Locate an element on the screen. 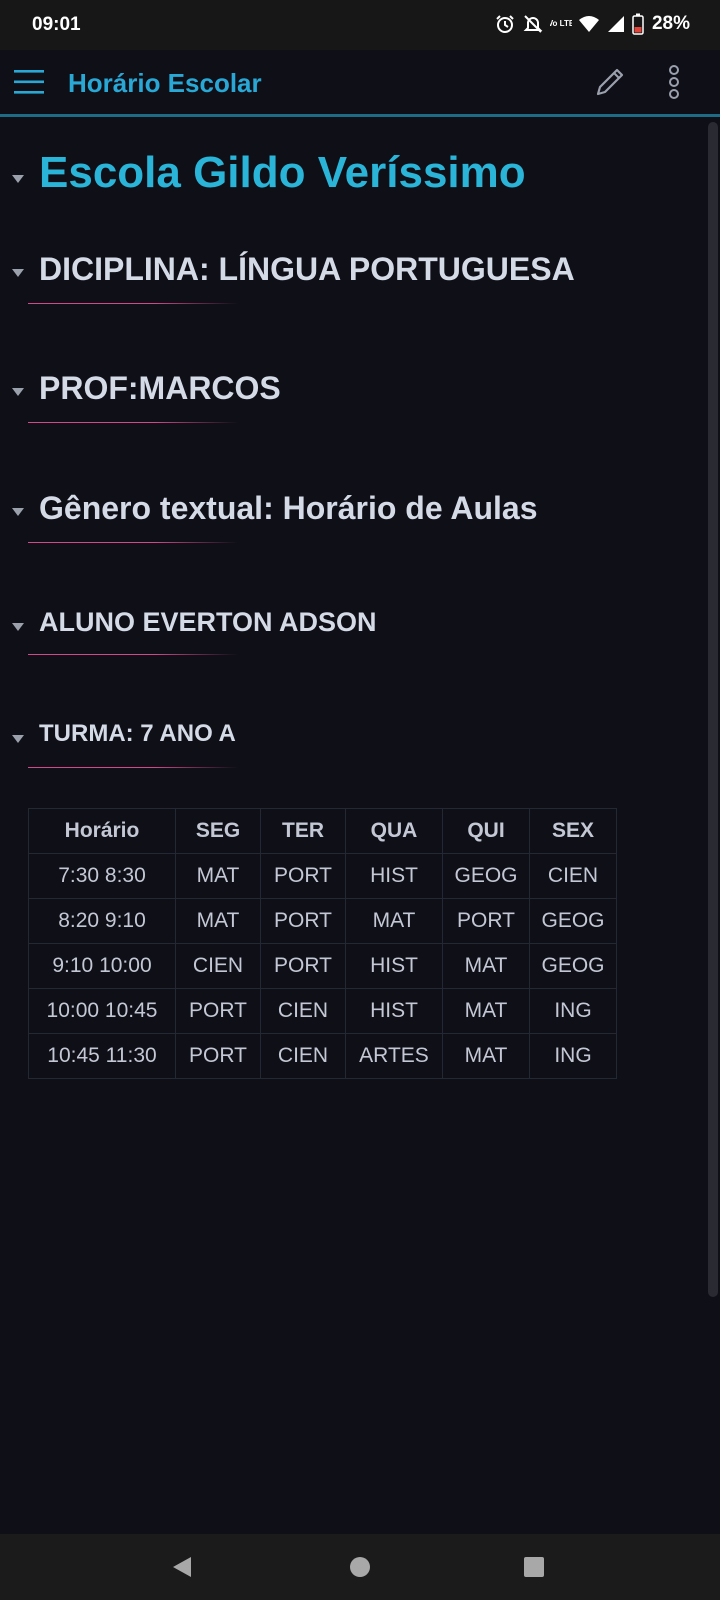 This screenshot has width=720, height=1600. volte-label: Vo LTE is located at coordinates (561, 23).